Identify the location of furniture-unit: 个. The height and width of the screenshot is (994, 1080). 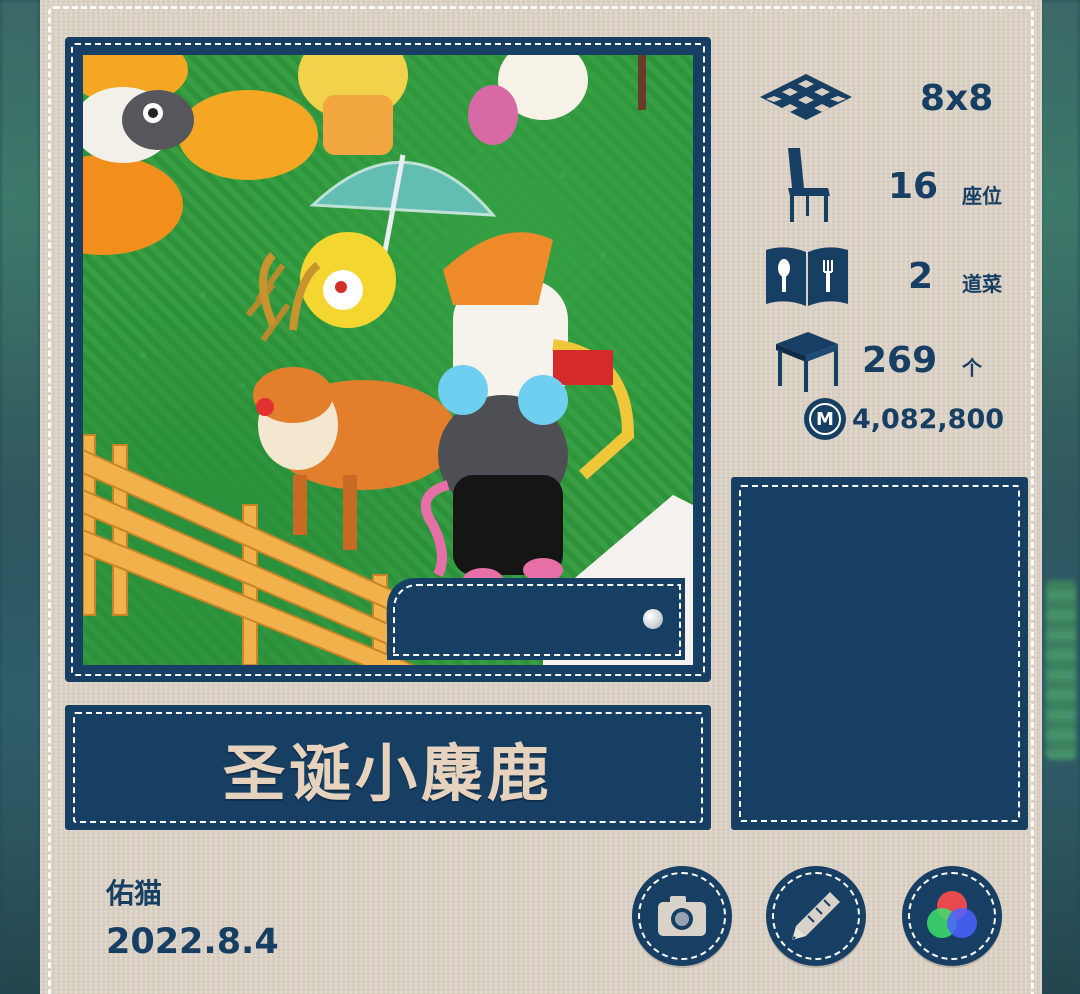
(972, 368).